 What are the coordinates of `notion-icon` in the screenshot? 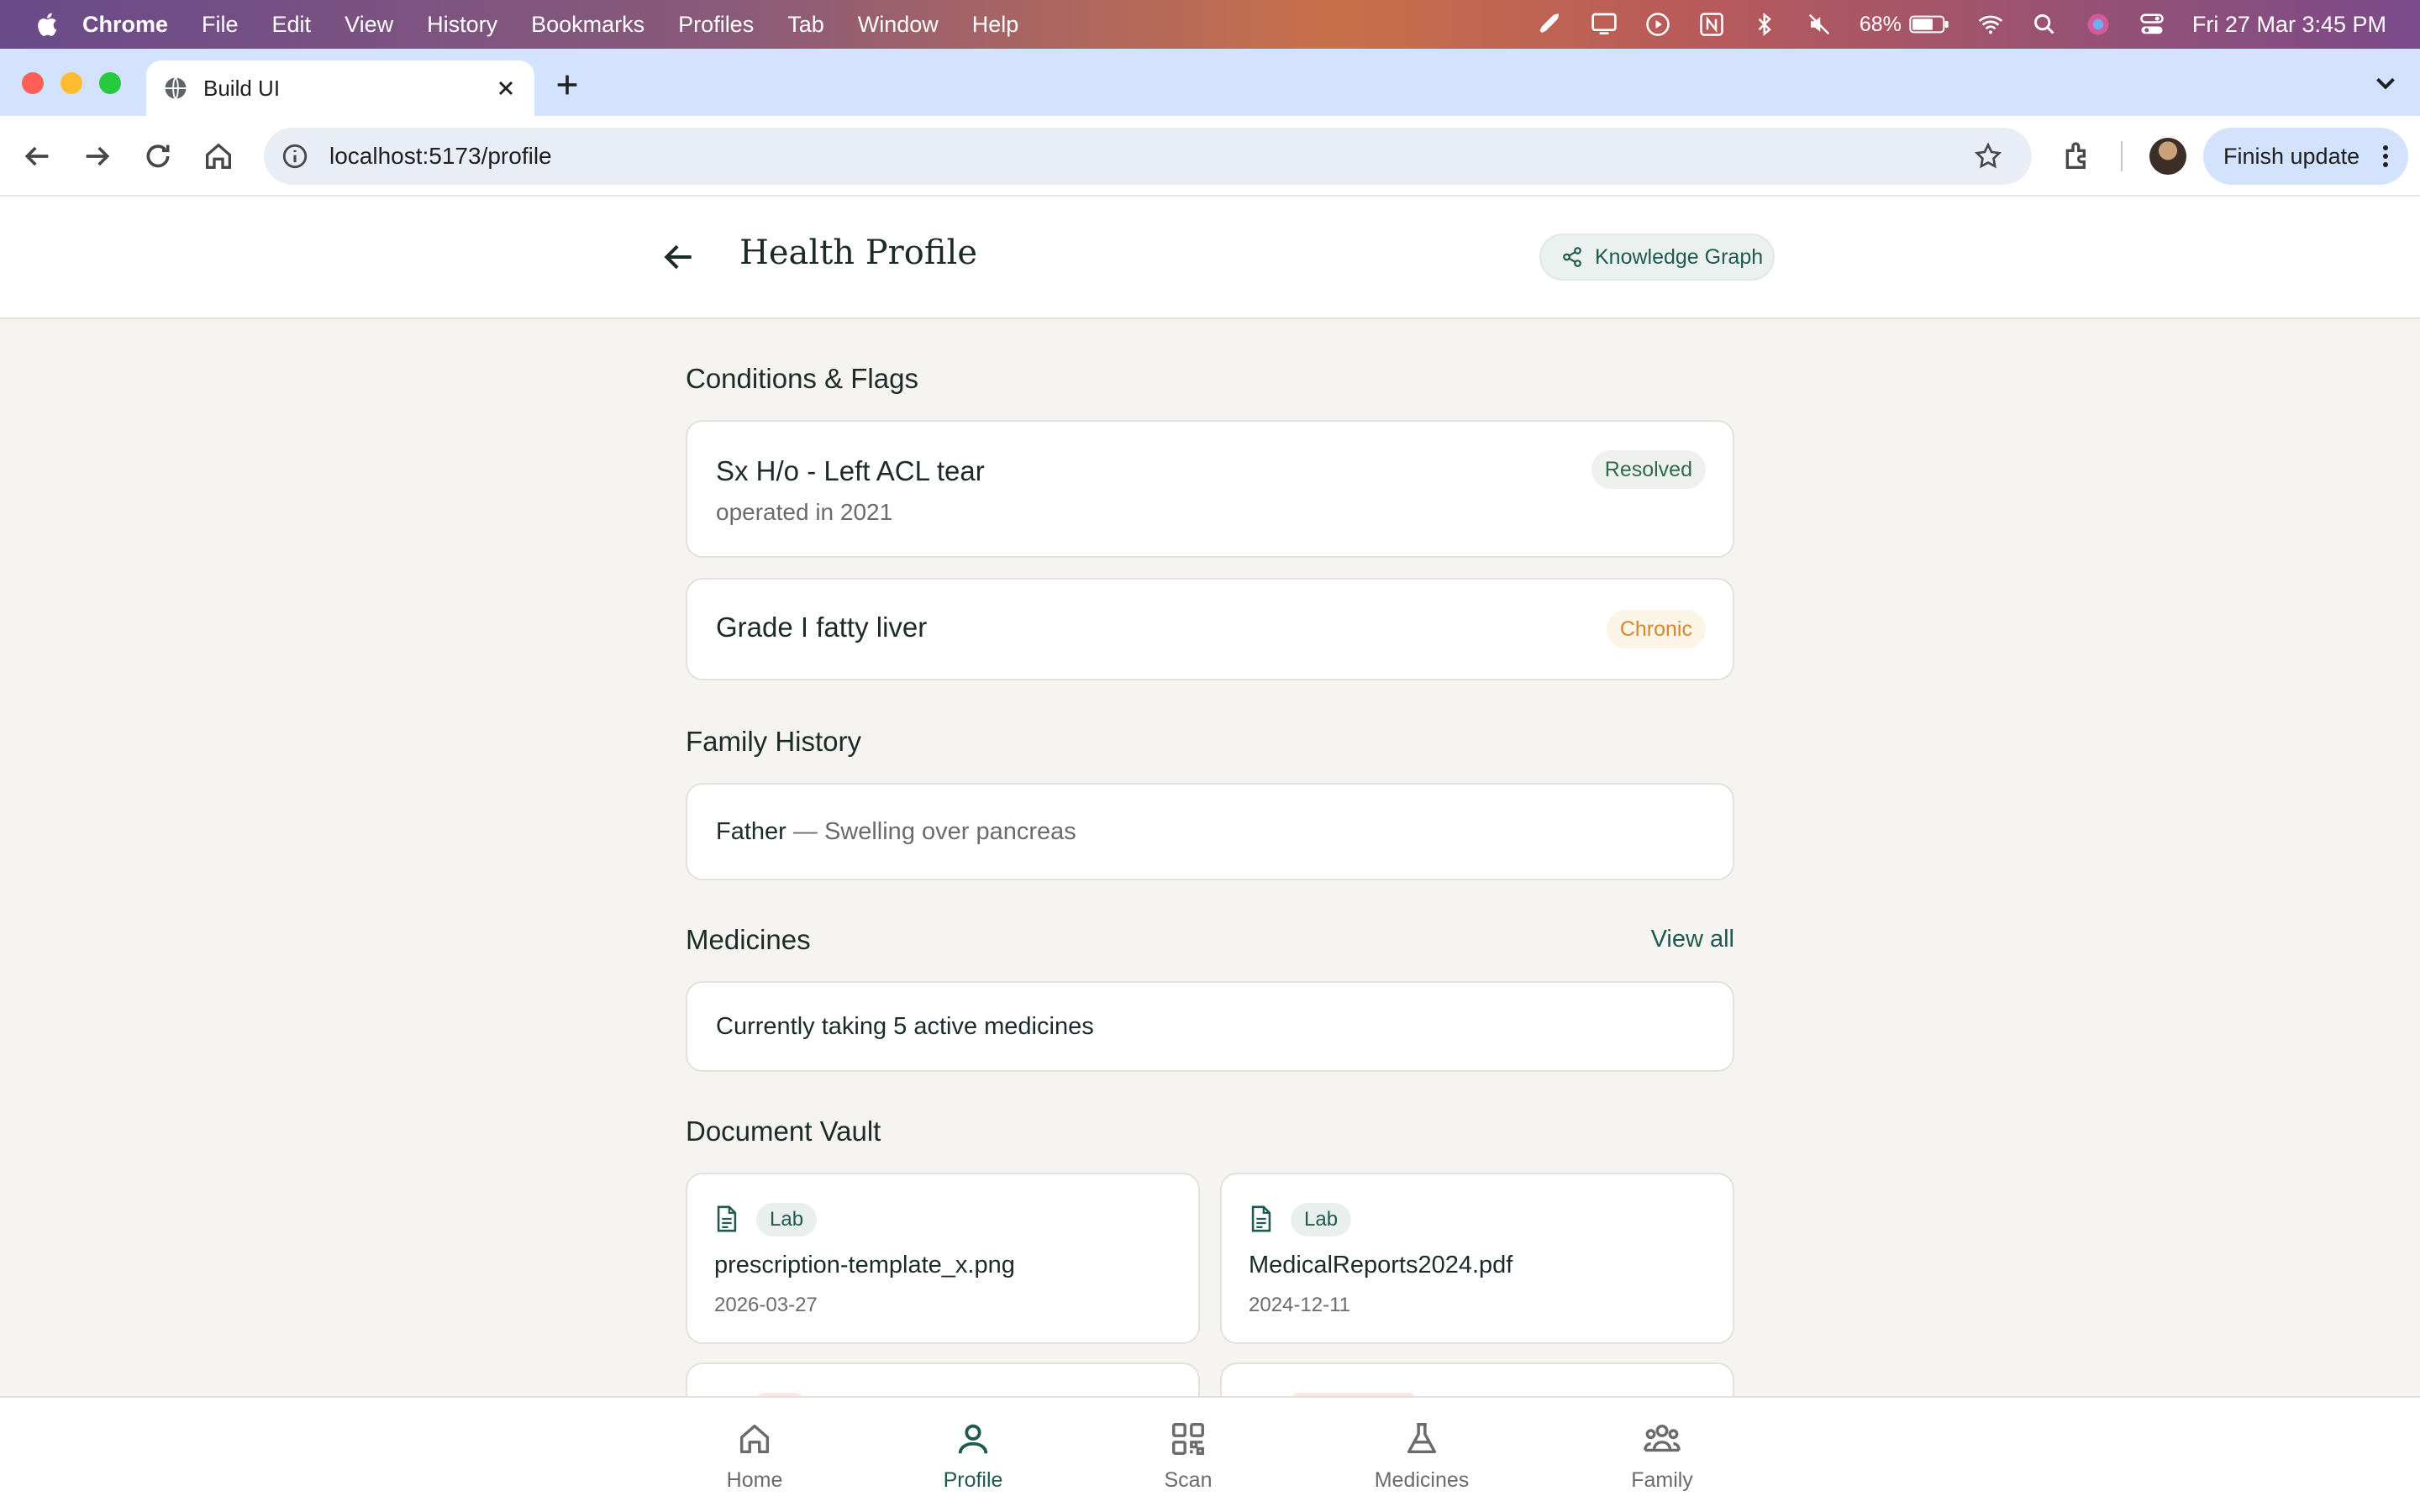 It's located at (1711, 24).